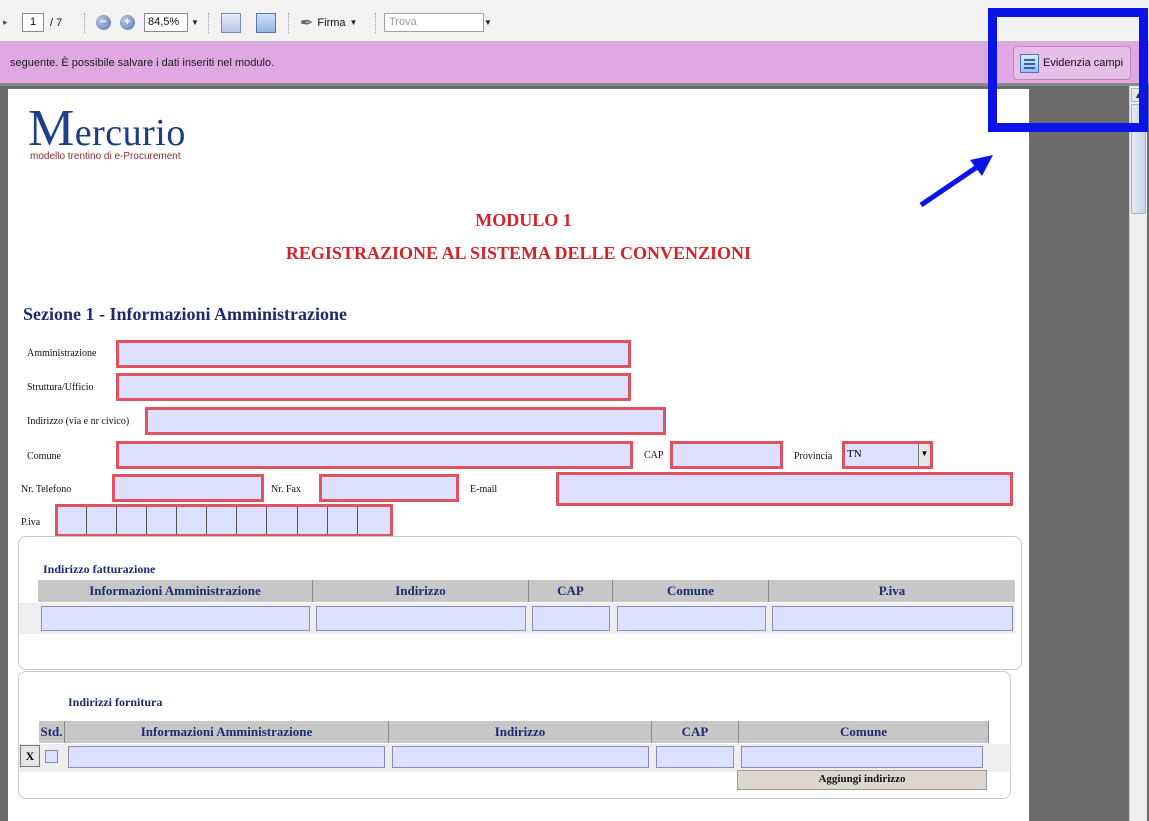 This screenshot has width=1149, height=821. Describe the element at coordinates (127, 22) in the screenshot. I see `zoom-in-icon: +` at that location.